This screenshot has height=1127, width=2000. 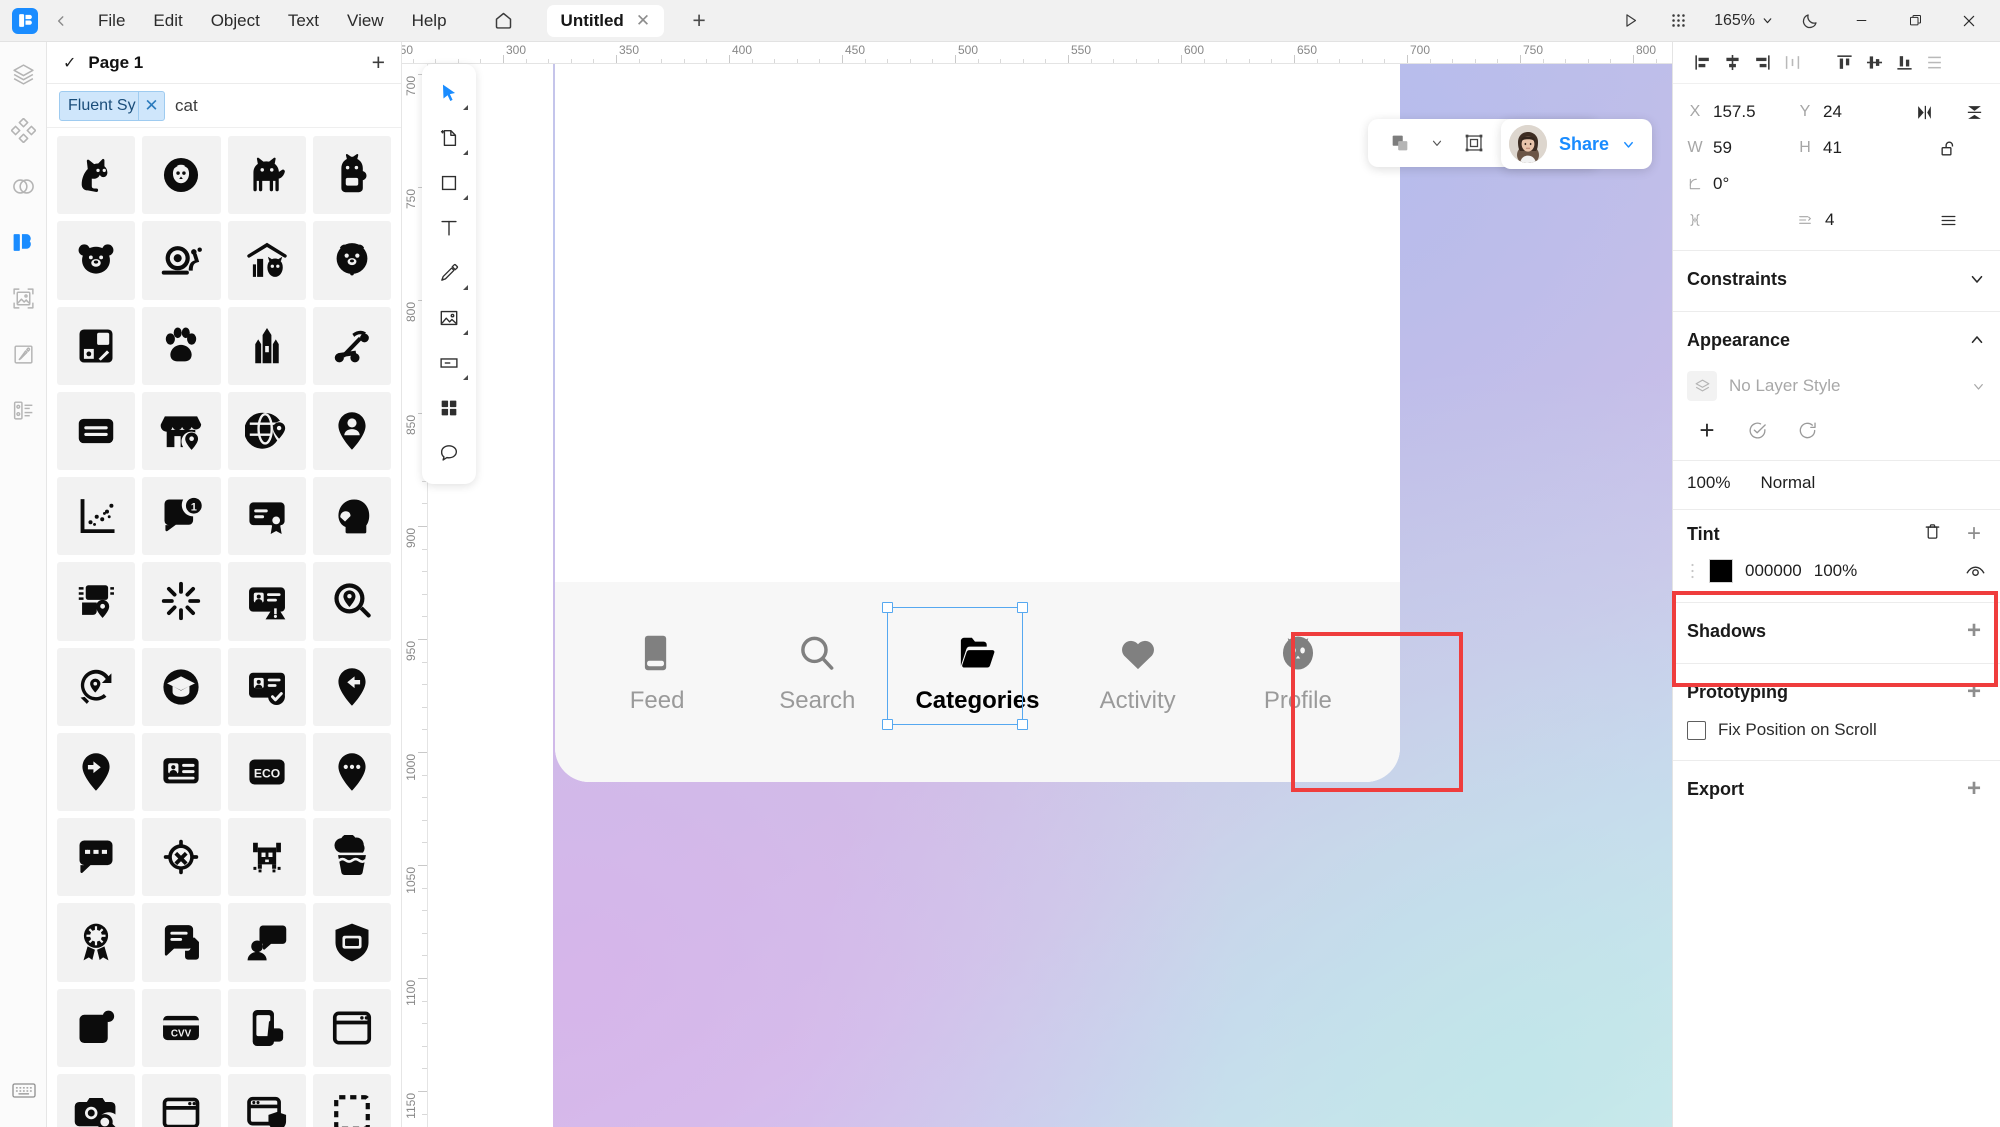 I want to click on restore-icon, so click(x=1915, y=21).